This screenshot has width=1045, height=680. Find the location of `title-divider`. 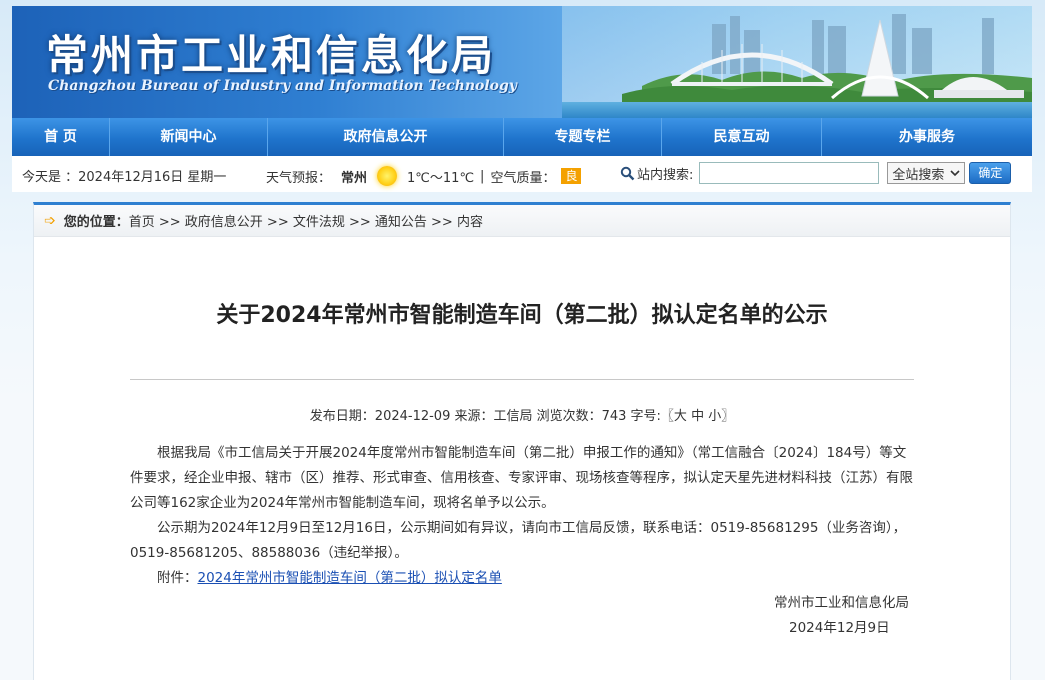

title-divider is located at coordinates (522, 379).